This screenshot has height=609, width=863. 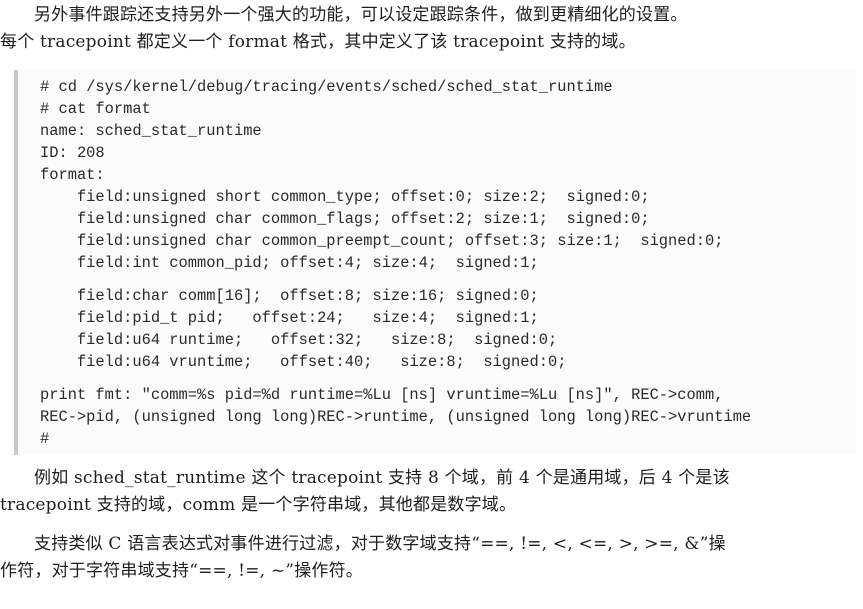 I want to click on code-line-format: format:, so click(x=72, y=175).